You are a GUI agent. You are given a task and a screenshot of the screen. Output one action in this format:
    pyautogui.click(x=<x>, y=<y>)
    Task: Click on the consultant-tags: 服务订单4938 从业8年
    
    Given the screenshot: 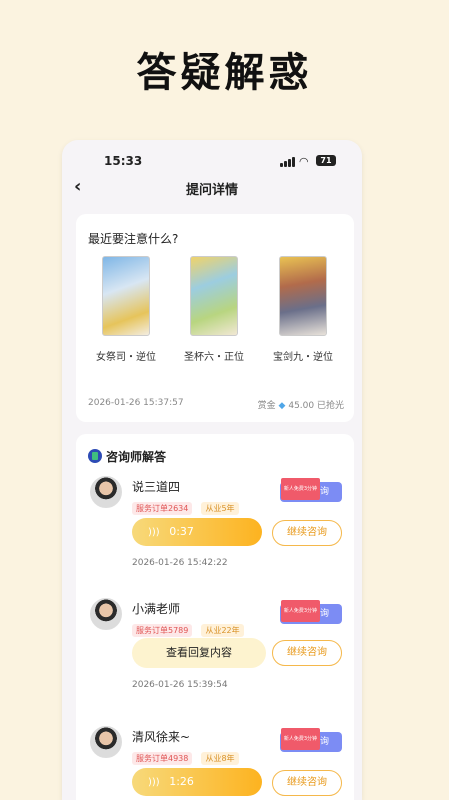 What is the action you would take?
    pyautogui.click(x=187, y=755)
    